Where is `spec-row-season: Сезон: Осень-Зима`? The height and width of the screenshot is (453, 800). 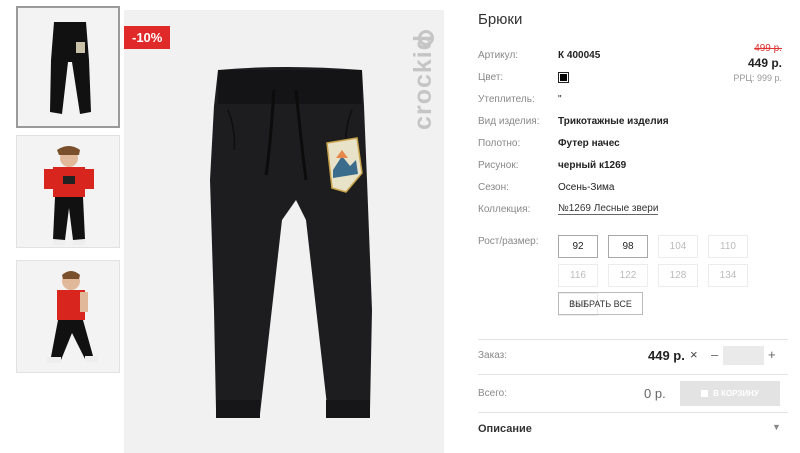
spec-row-season: Сезон: Осень-Зима is located at coordinates (633, 187).